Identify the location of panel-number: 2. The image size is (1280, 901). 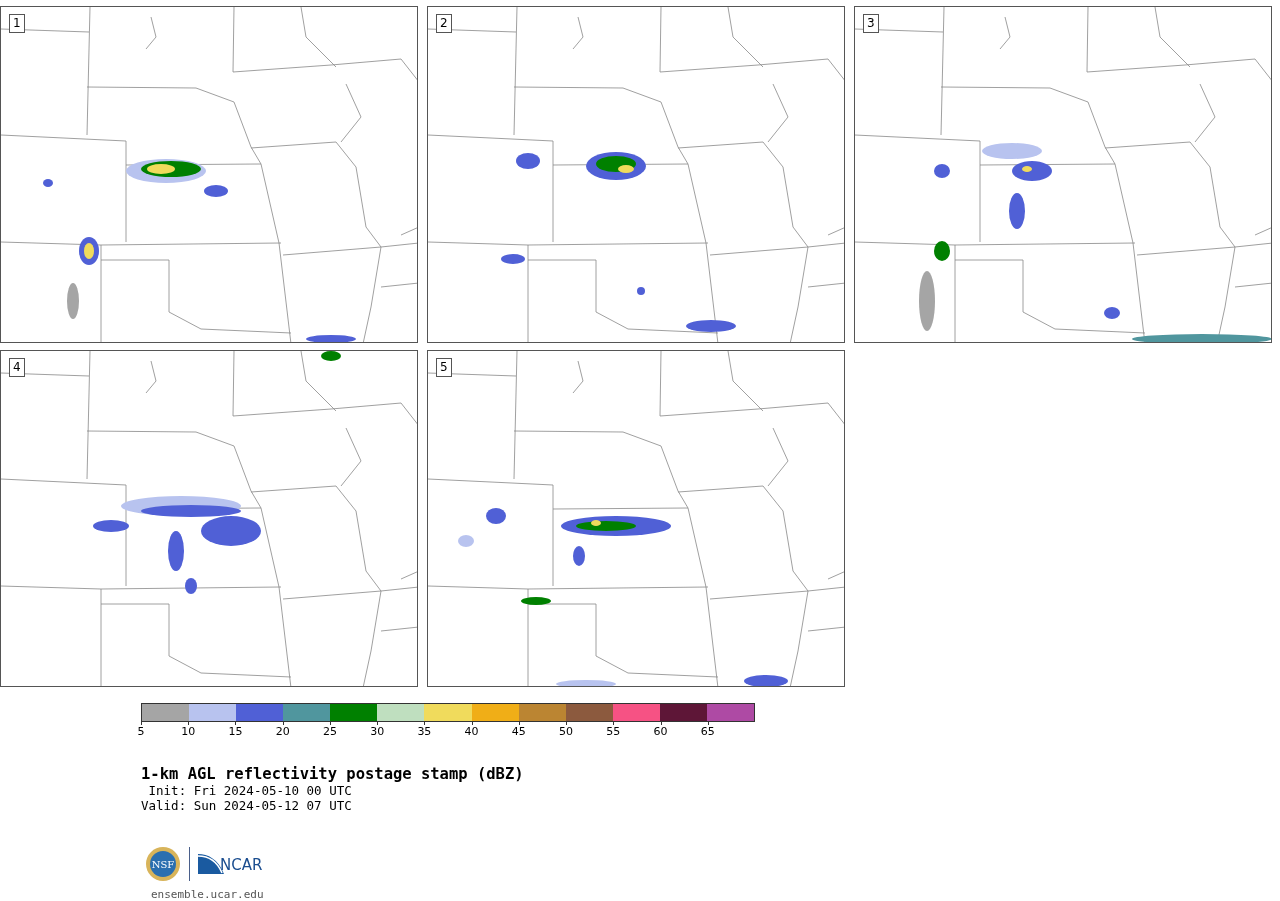
(444, 23).